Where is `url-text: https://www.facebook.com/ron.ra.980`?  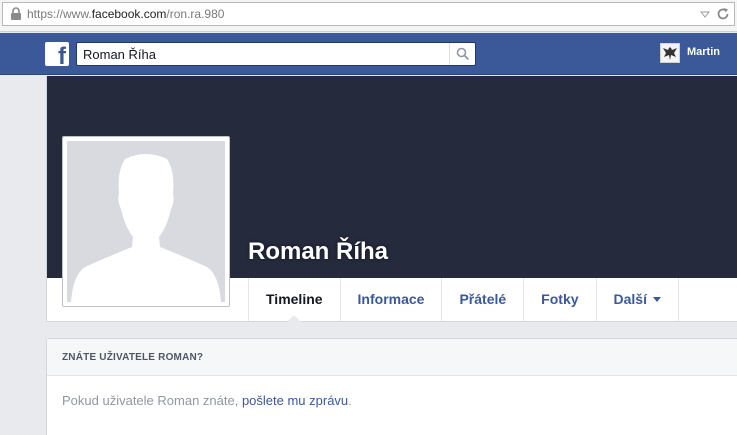
url-text: https://www.facebook.com/ron.ra.980 is located at coordinates (125, 14).